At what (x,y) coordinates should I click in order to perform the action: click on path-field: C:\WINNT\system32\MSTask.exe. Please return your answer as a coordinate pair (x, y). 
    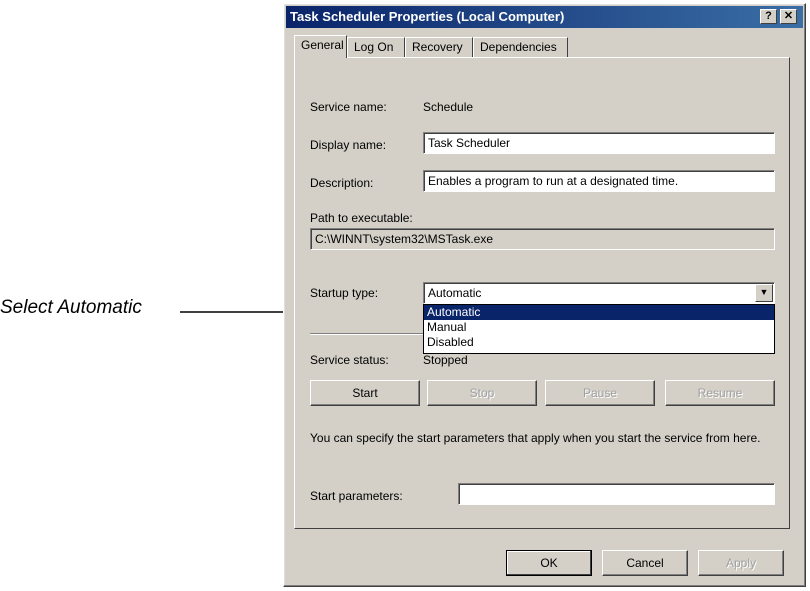
    Looking at the image, I should click on (542, 239).